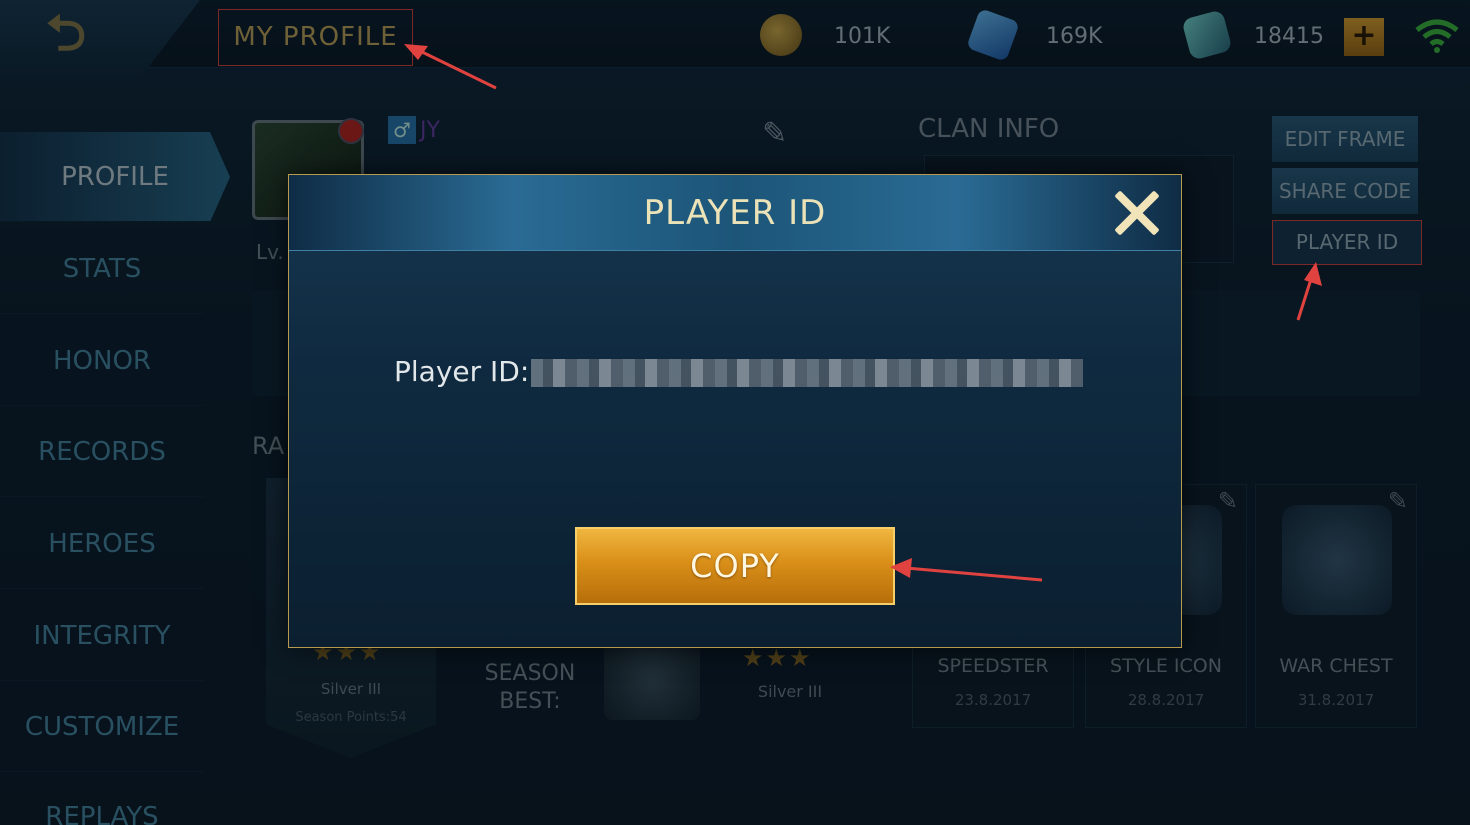 The height and width of the screenshot is (825, 1470). I want to click on dialog-title: PLAYER ID, so click(735, 213).